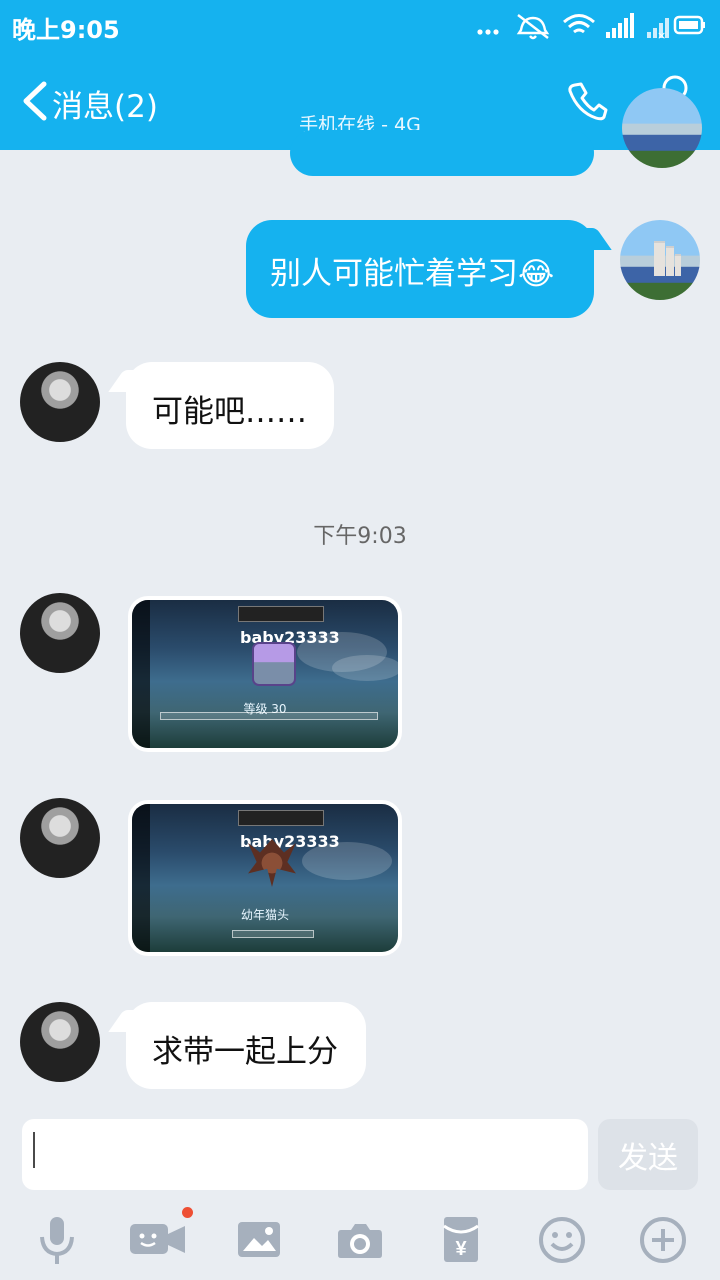  I want to click on phone-call-icon, so click(587, 100).